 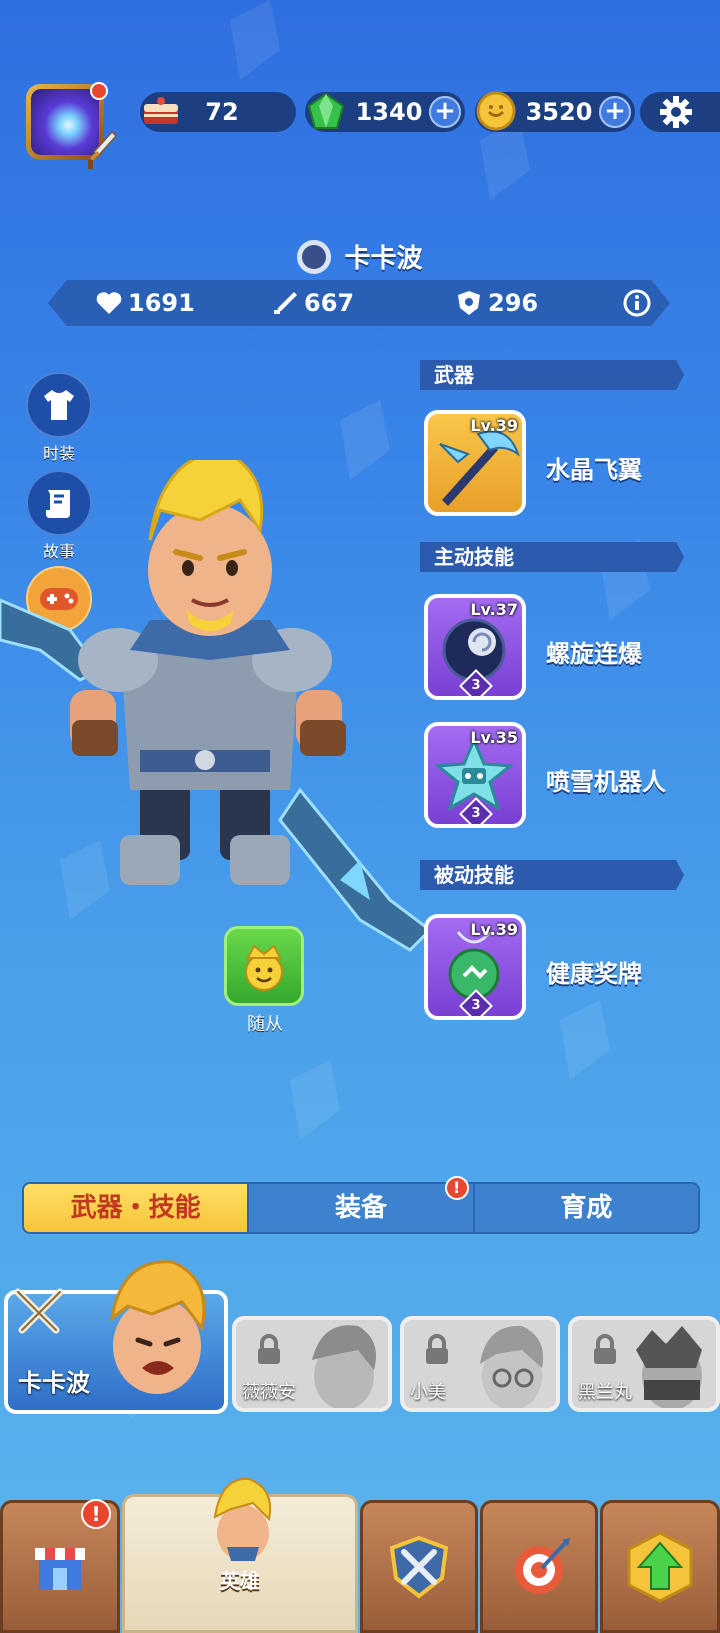 What do you see at coordinates (469, 303) in the screenshot?
I see `shield-icon` at bounding box center [469, 303].